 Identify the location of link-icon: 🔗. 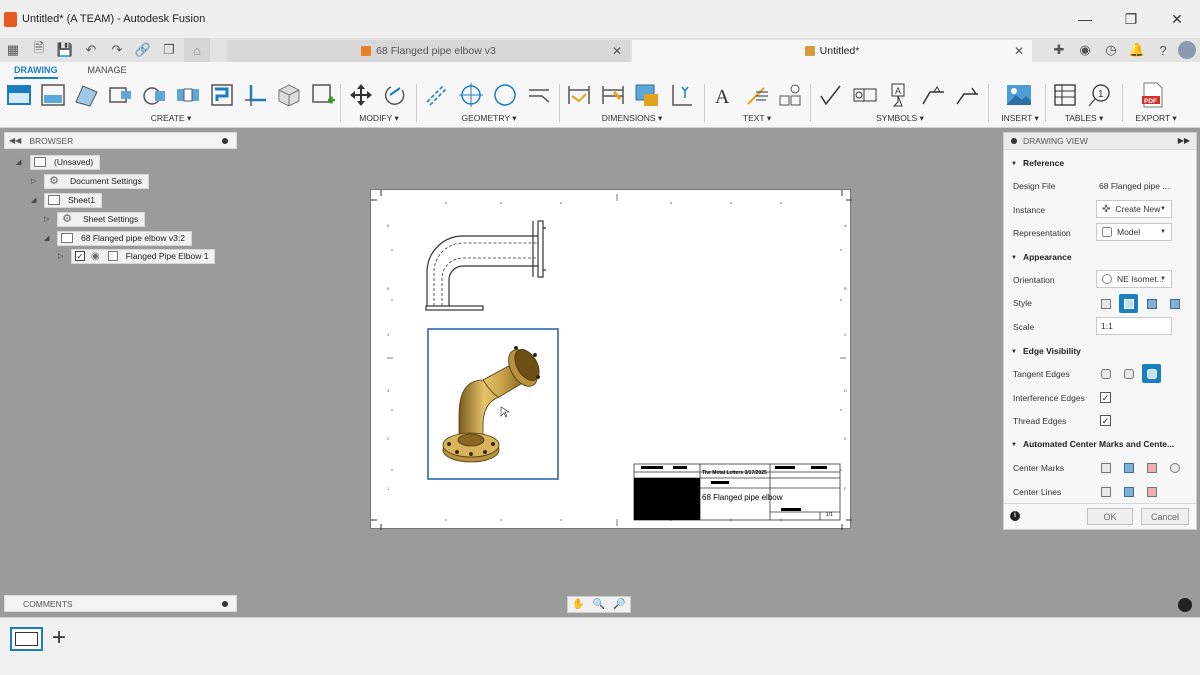
(143, 50).